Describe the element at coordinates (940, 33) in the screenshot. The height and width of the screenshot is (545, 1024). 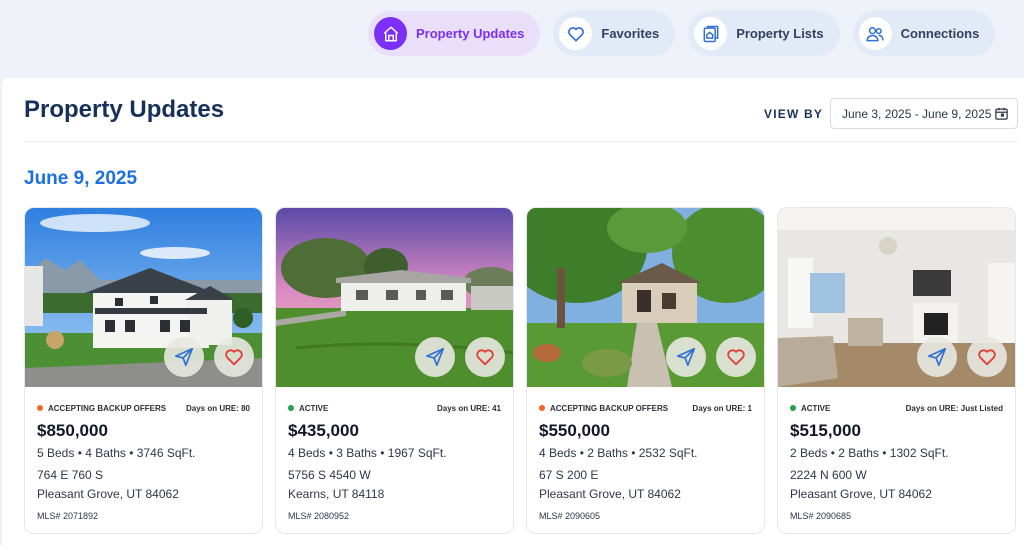
I see `nav-label: Connections` at that location.